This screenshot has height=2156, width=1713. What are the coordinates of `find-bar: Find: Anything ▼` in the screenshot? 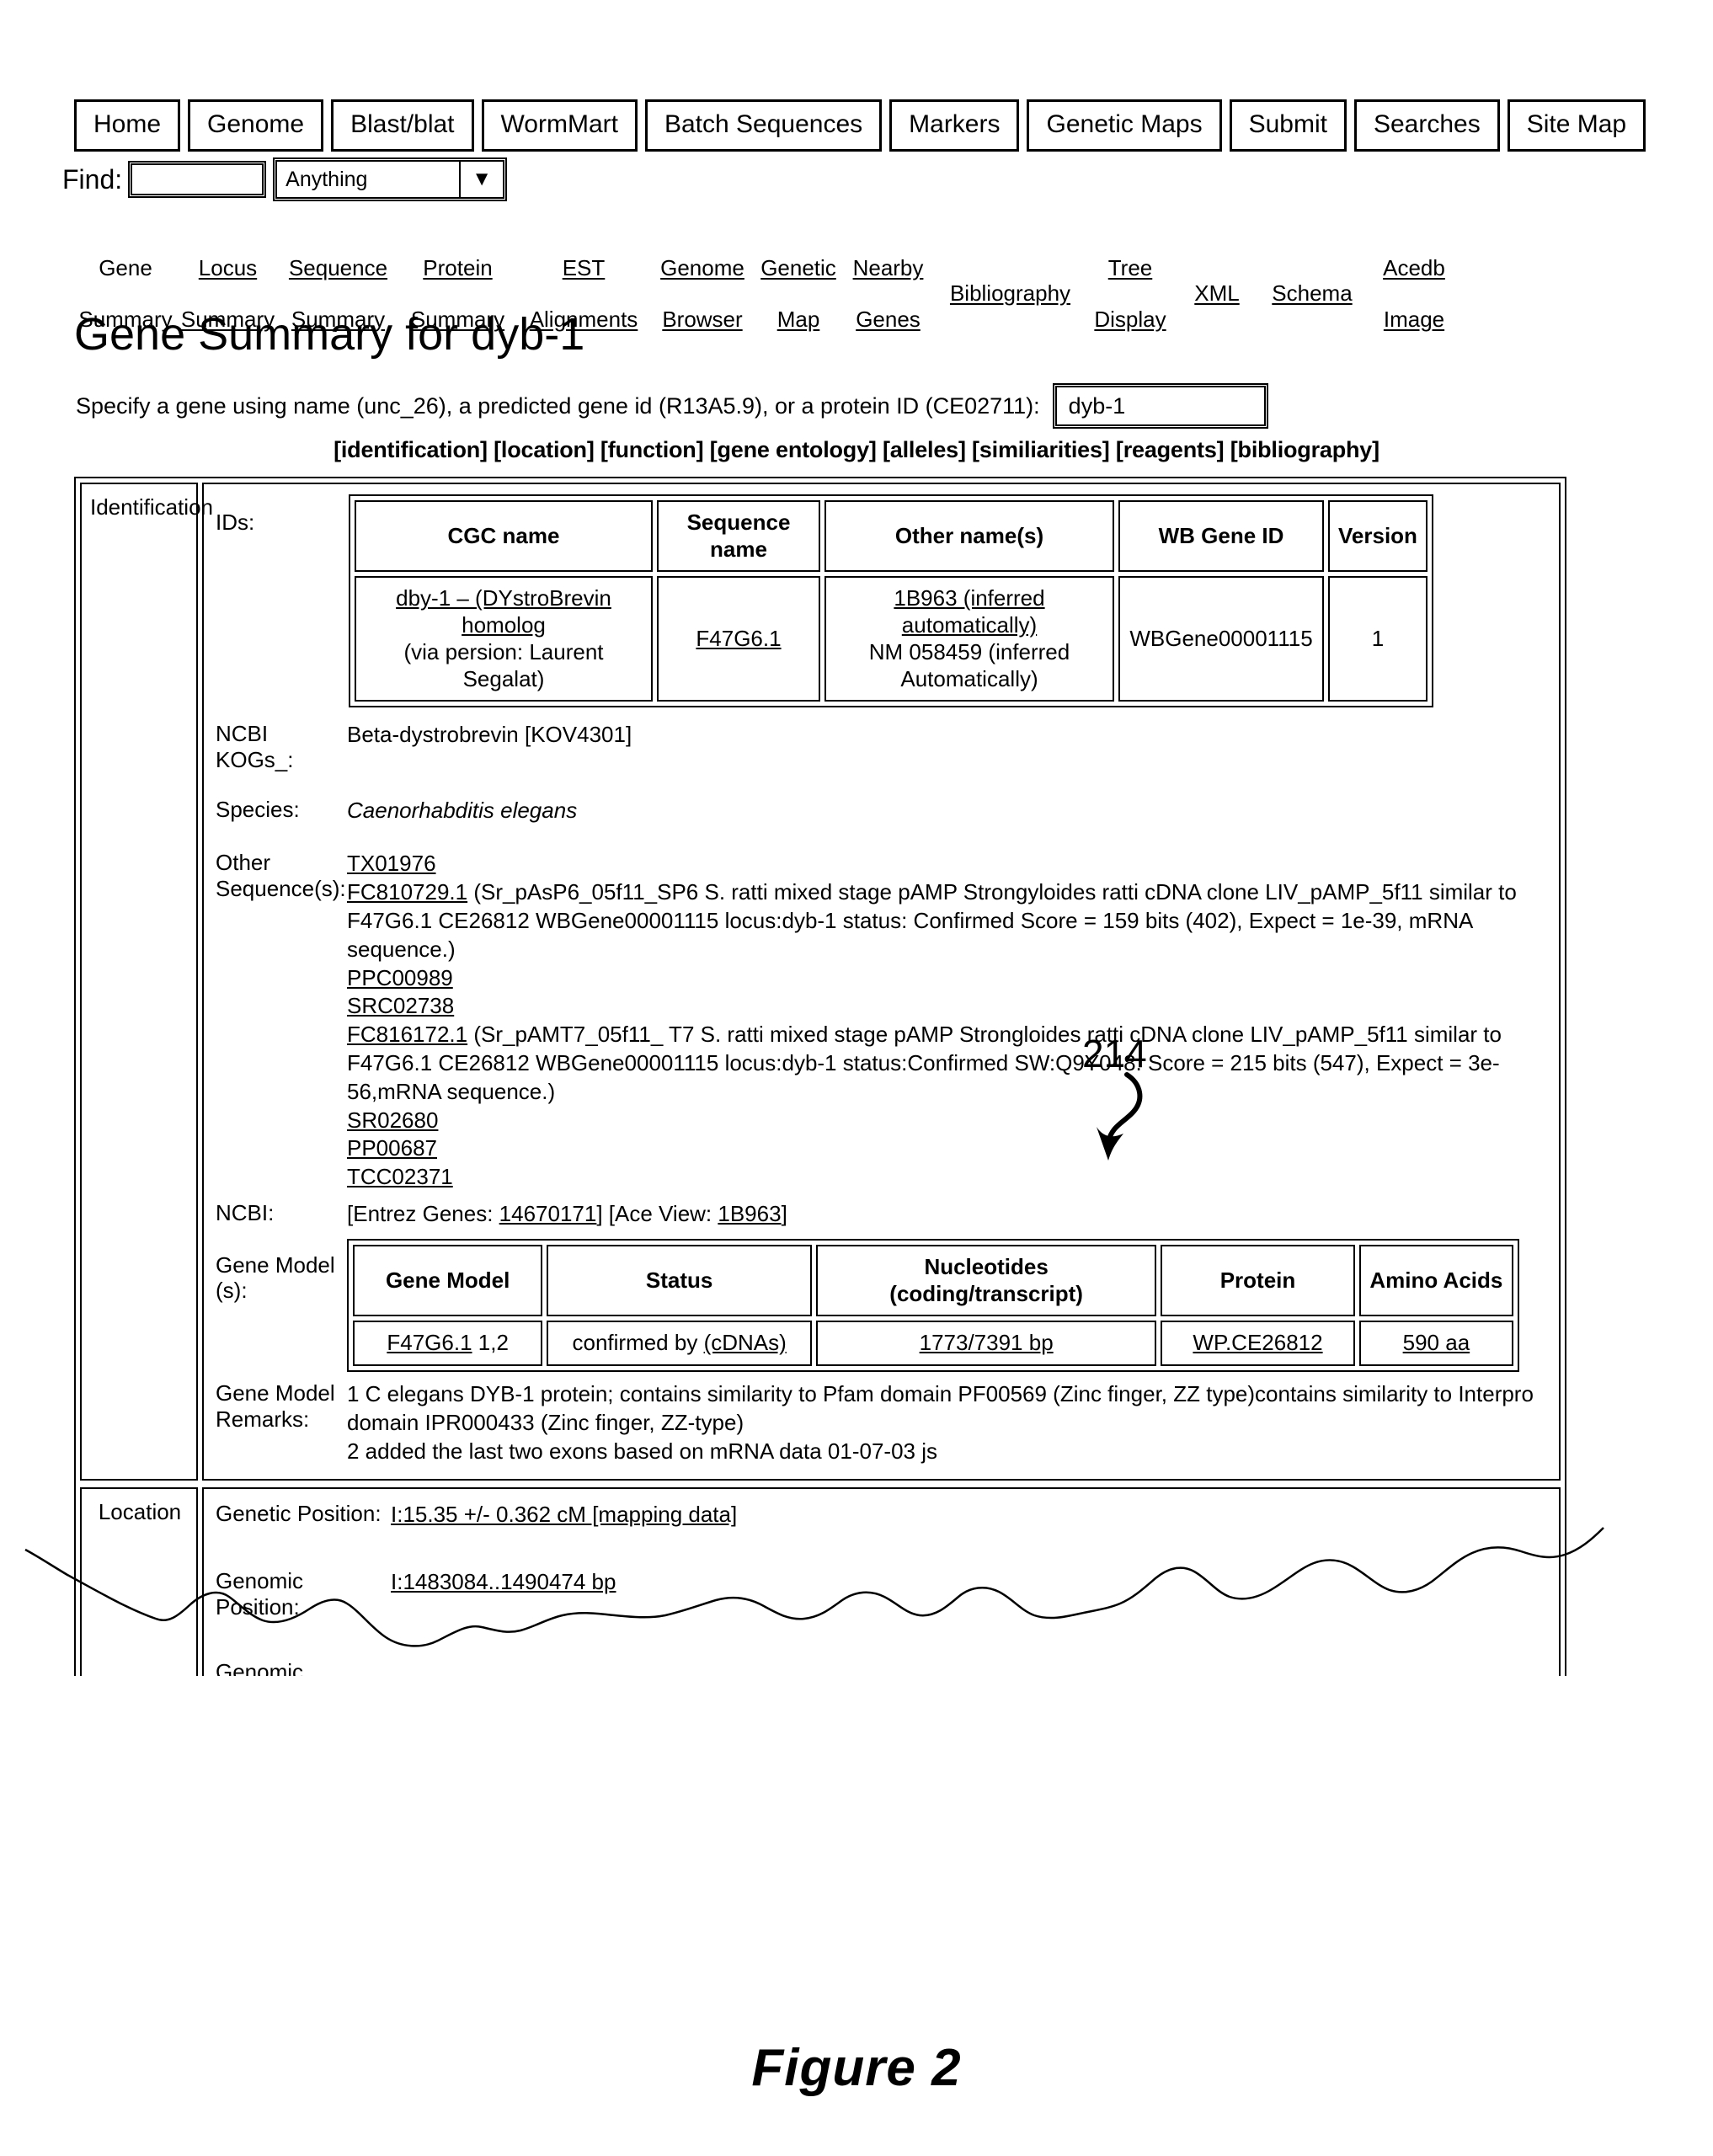 It's located at (284, 179).